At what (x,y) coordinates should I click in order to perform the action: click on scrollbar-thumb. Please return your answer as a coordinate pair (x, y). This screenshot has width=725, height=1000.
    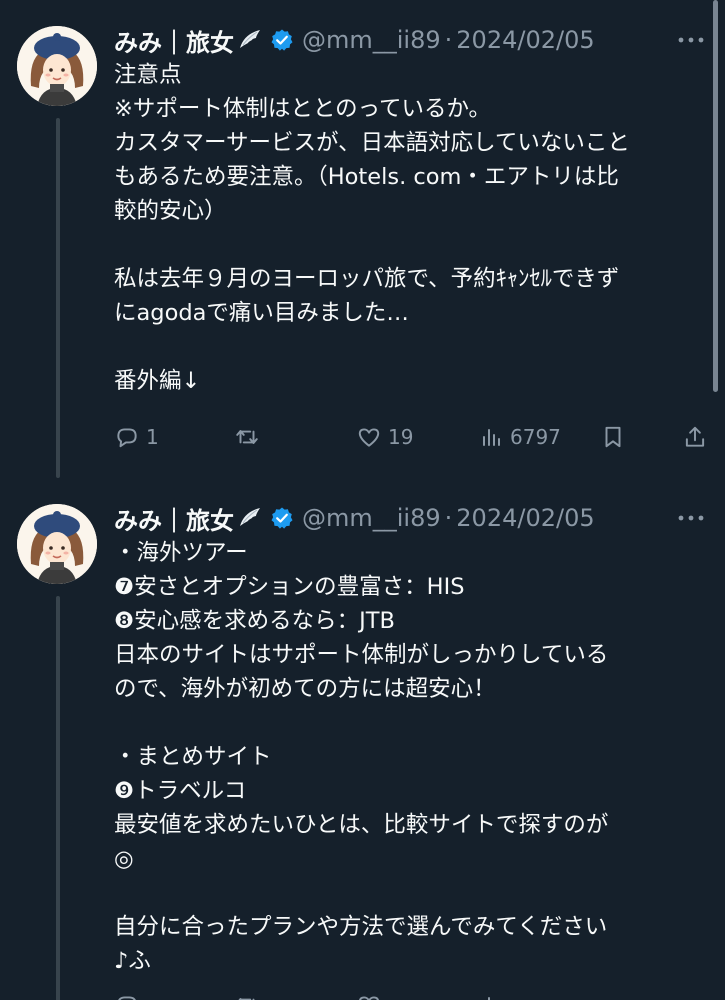
    Looking at the image, I should click on (715, 196).